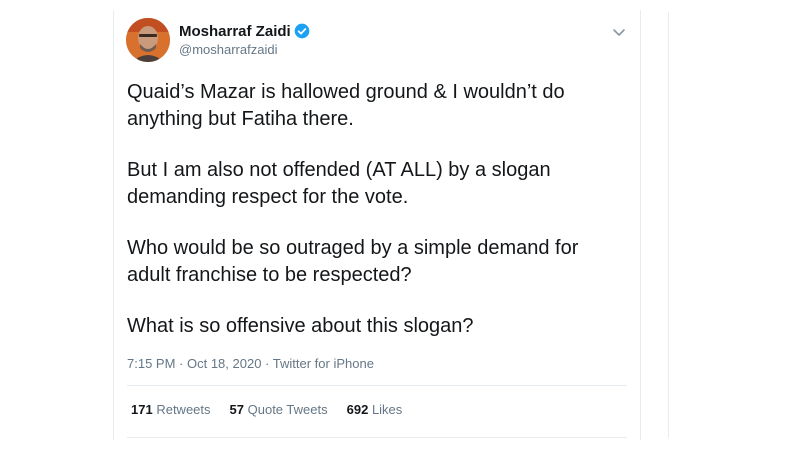  Describe the element at coordinates (287, 409) in the screenshot. I see `quote-tweets-label: Quote Tweets` at that location.